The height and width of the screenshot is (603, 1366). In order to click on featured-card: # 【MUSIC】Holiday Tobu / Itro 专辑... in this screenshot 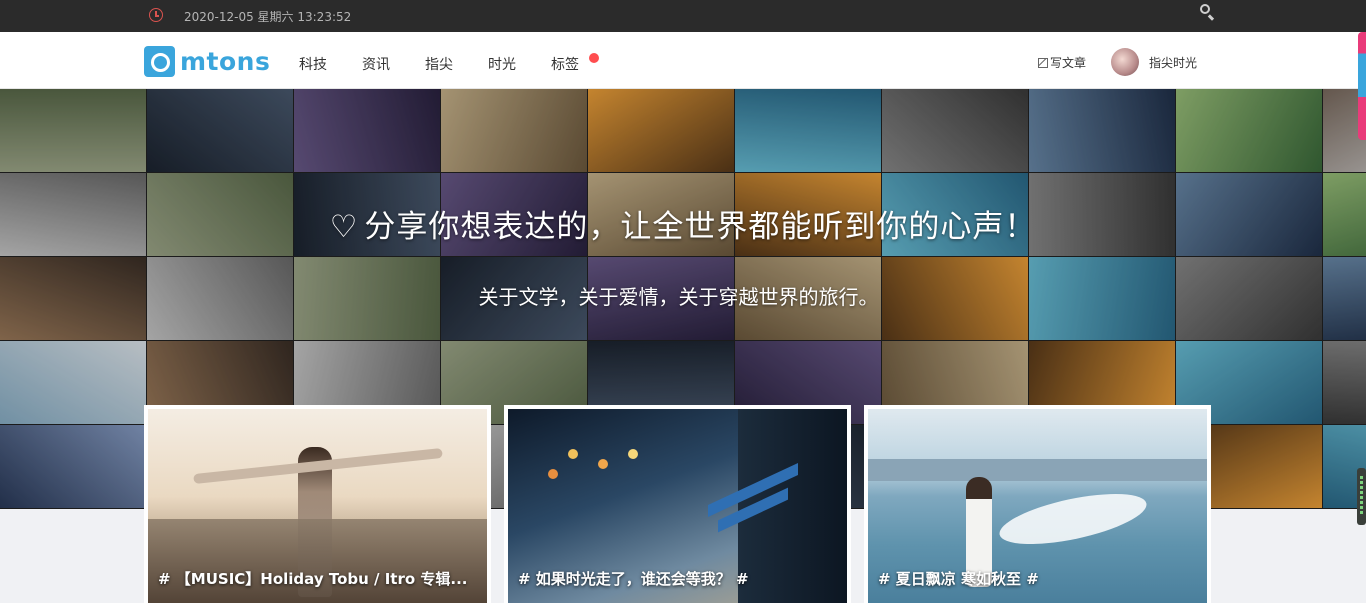, I will do `click(317, 504)`.